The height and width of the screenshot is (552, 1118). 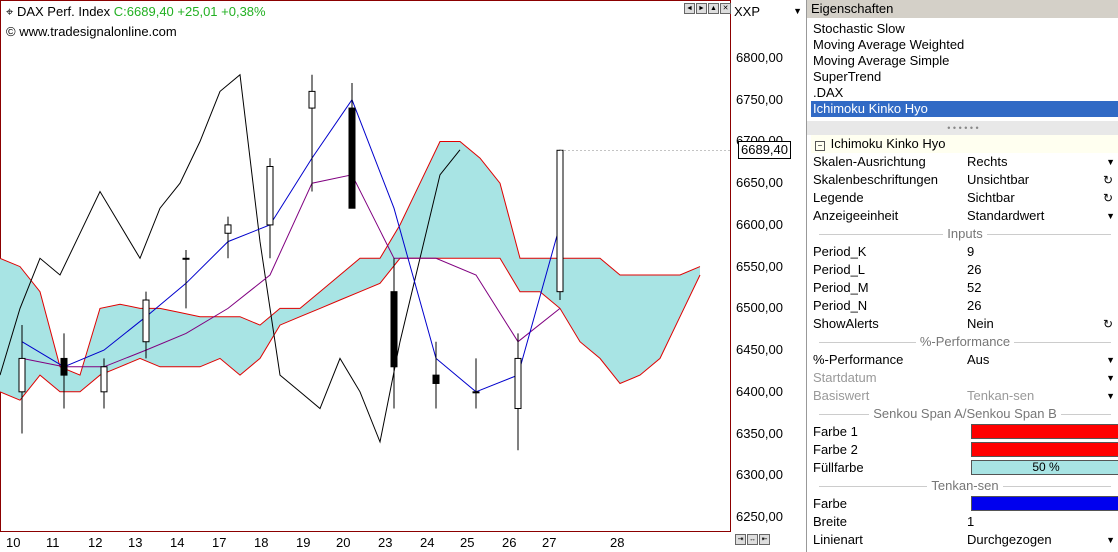 What do you see at coordinates (747, 11) in the screenshot?
I see `scale-selector-value: XXP` at bounding box center [747, 11].